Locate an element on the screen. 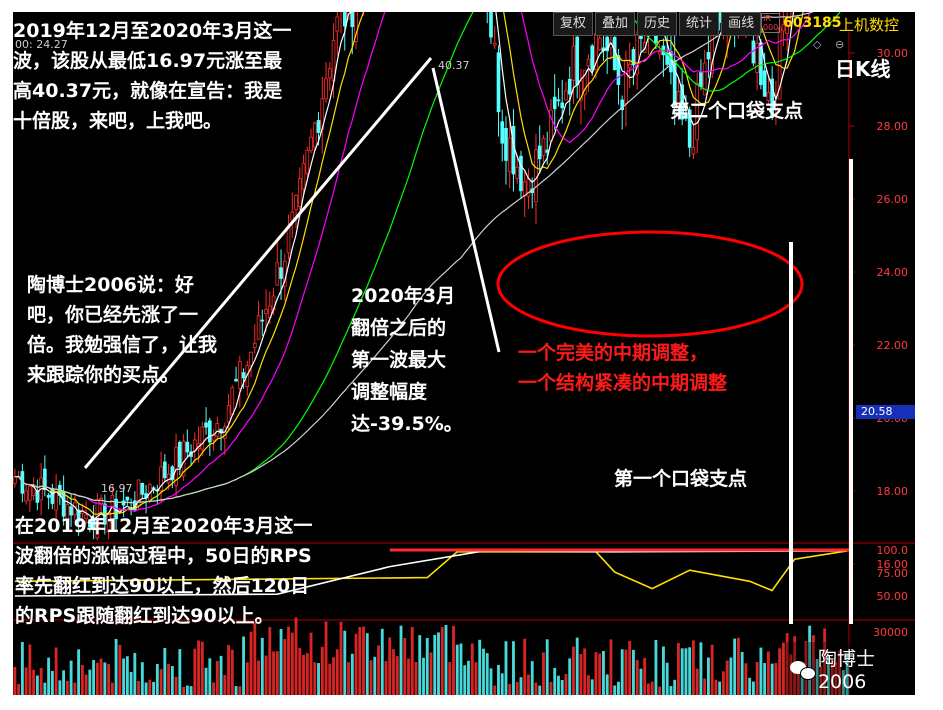 The width and height of the screenshot is (943, 710). annotation-mid-term: 一个完美的中期调整， 一个结构紧凑的中期调整 is located at coordinates (623, 368).